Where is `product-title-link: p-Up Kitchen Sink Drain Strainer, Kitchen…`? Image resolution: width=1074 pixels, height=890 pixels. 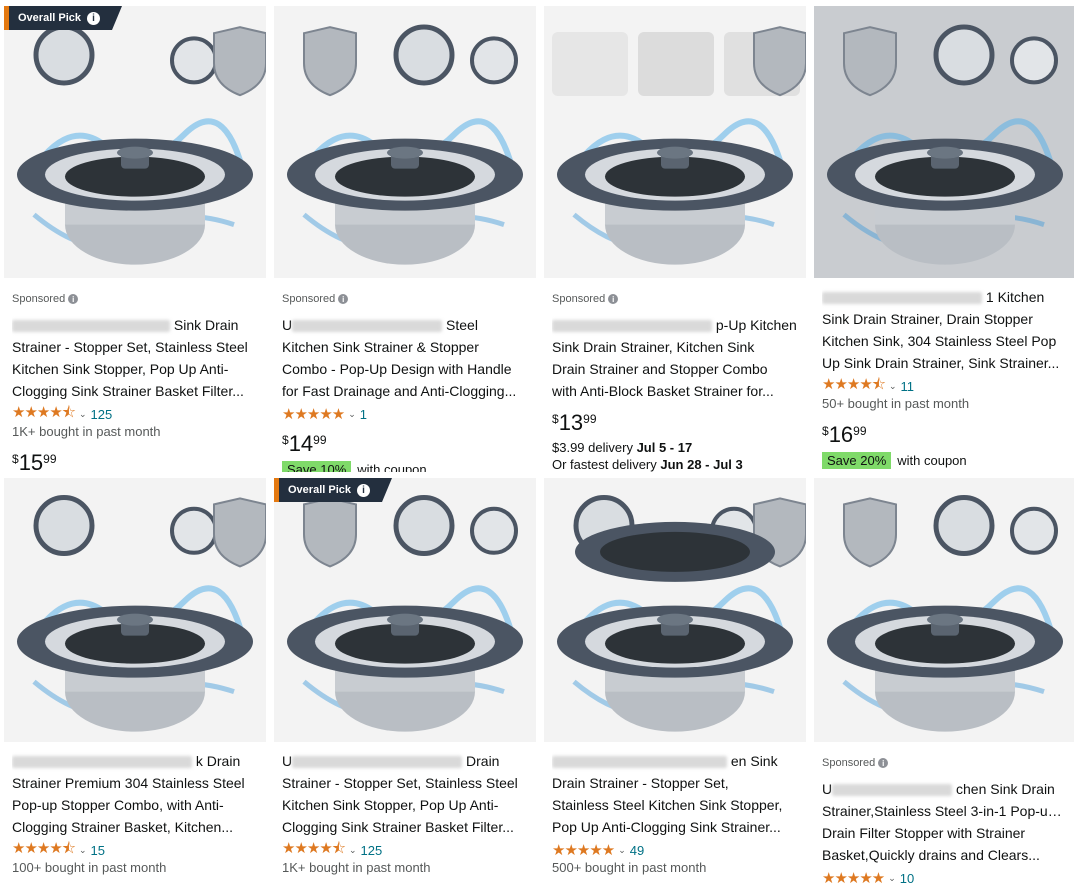
product-title-link: p-Up Kitchen Sink Drain Strainer, Kitchen… is located at coordinates (675, 358).